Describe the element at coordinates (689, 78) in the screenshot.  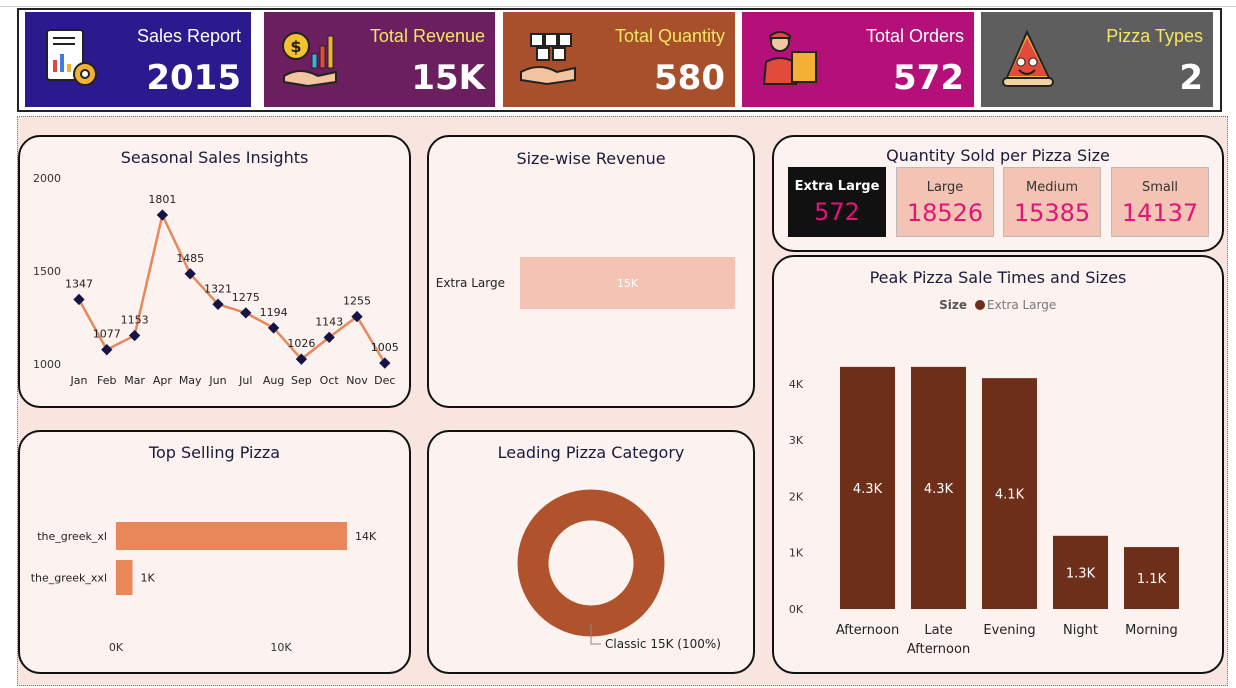
I see `kpi-value: 580` at that location.